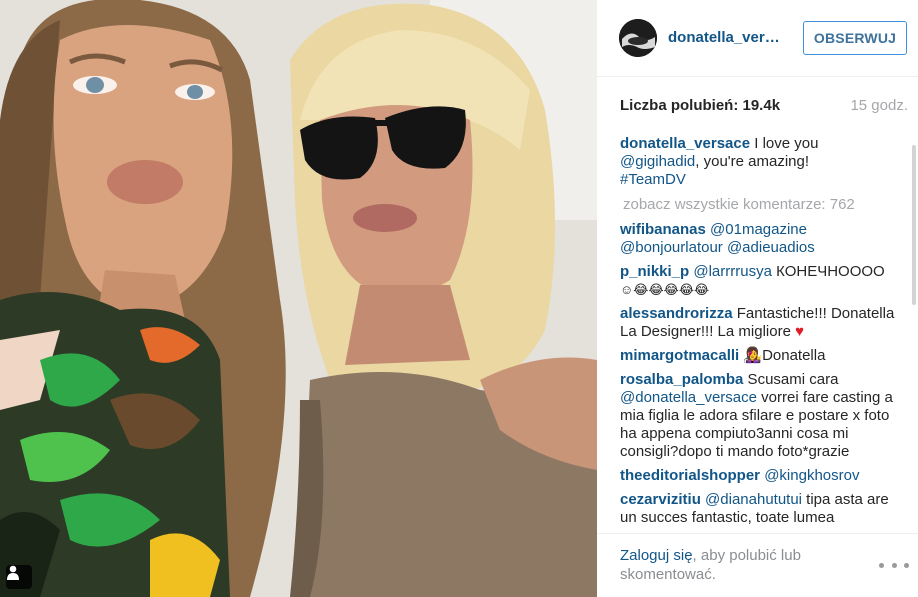  I want to click on comments-scrollbar, so click(914, 225).